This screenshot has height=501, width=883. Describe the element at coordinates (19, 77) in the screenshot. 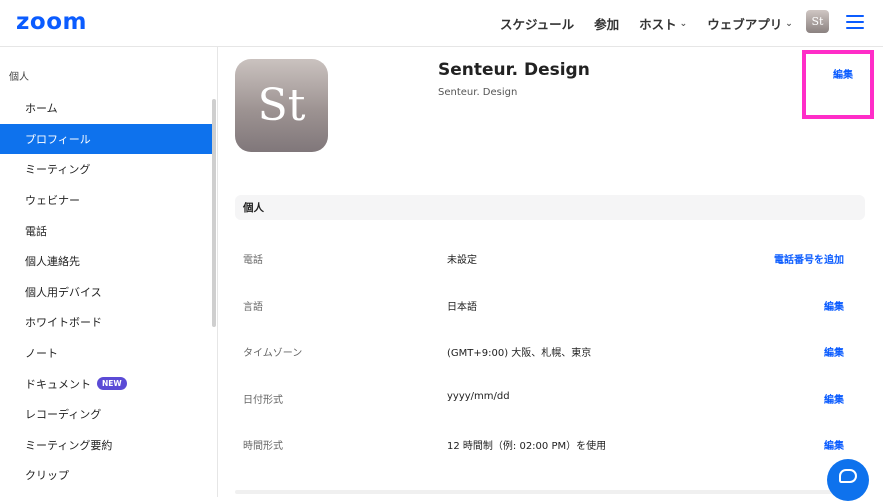

I see `sidebar-section-title: 個人` at that location.